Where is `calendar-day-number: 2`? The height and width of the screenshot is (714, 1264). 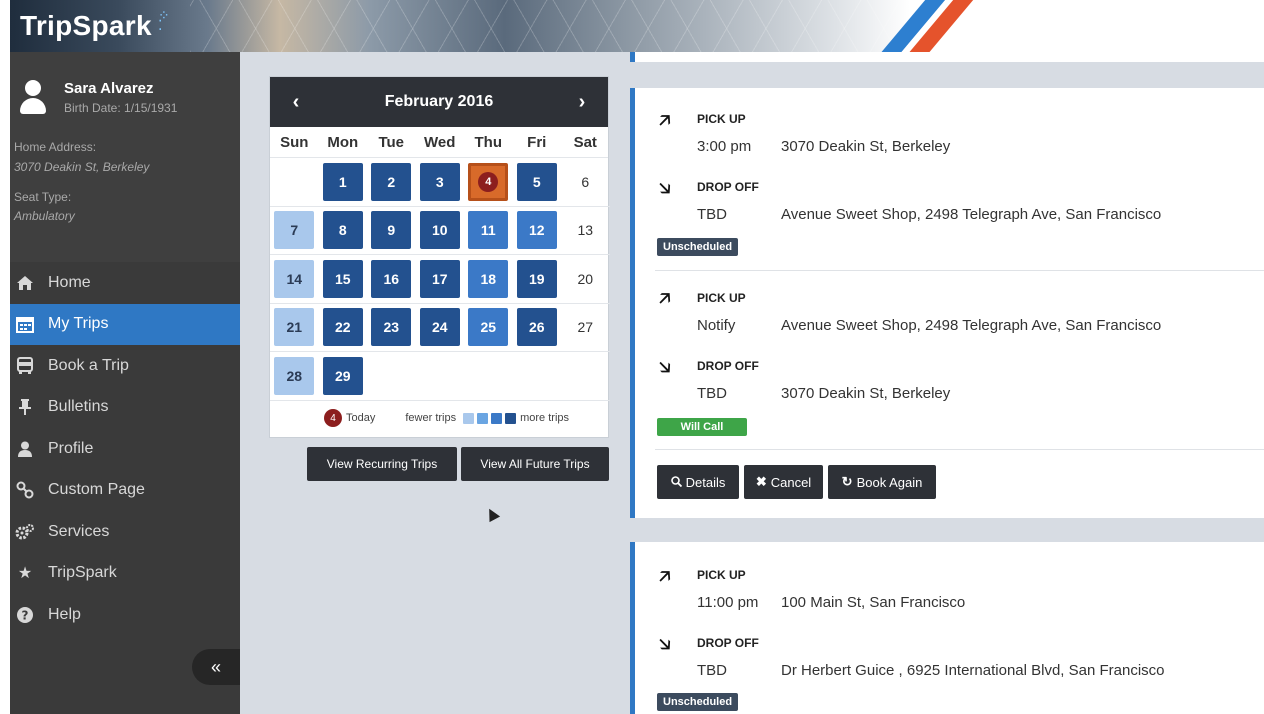 calendar-day-number: 2 is located at coordinates (391, 181).